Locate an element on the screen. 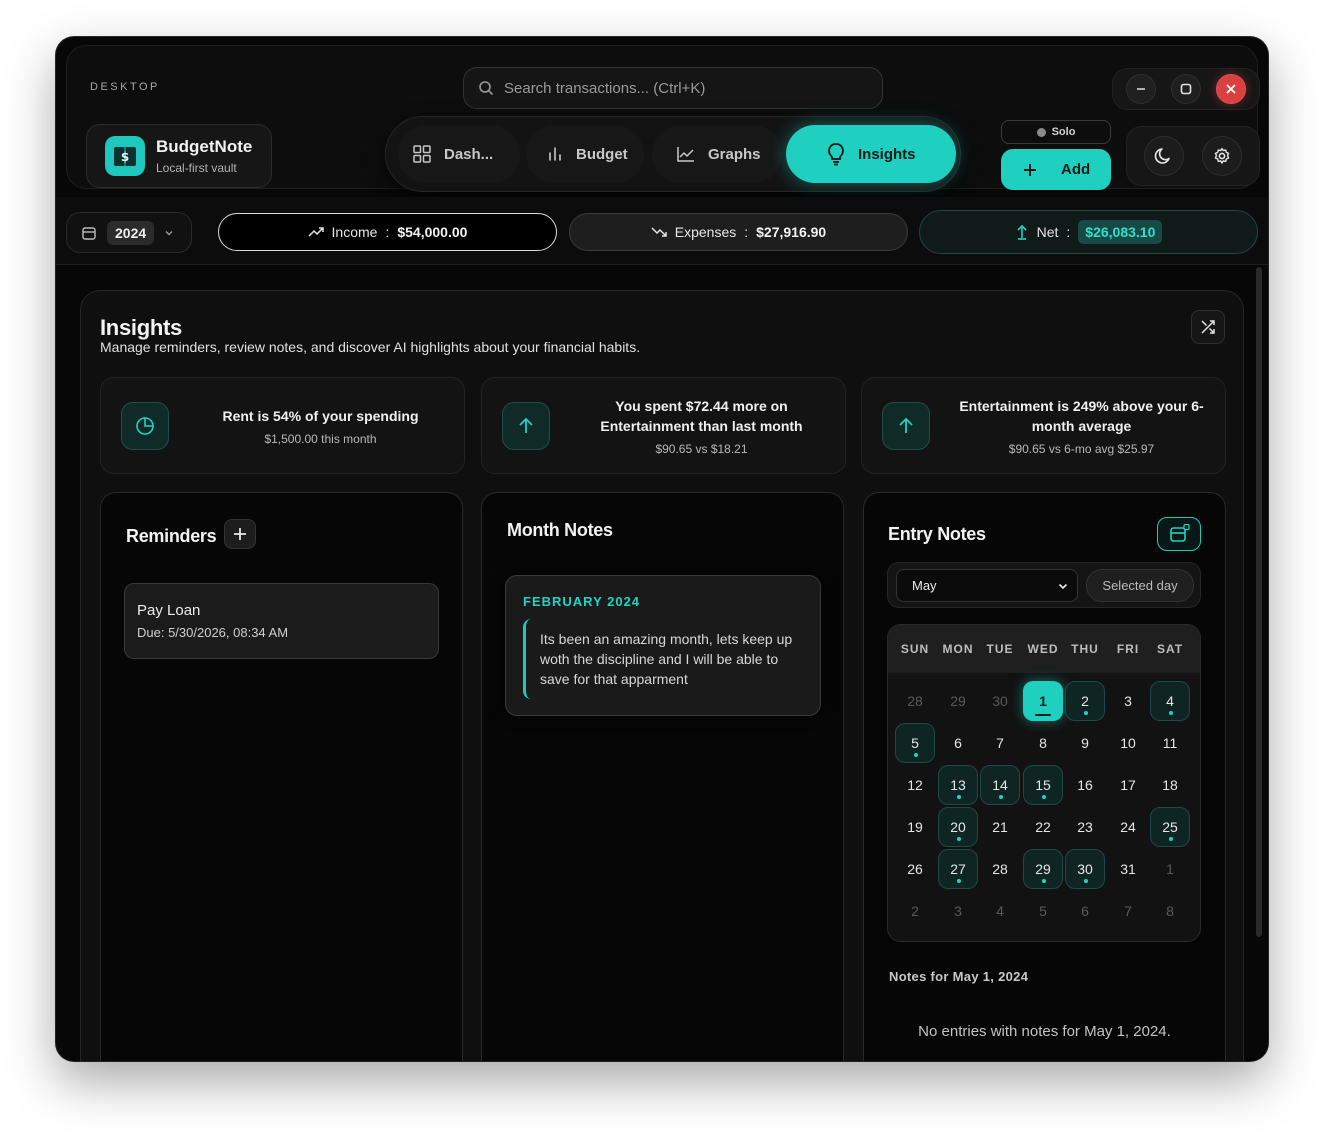 This screenshot has width=1324, height=1135. calendar-day: 23 is located at coordinates (1085, 827).